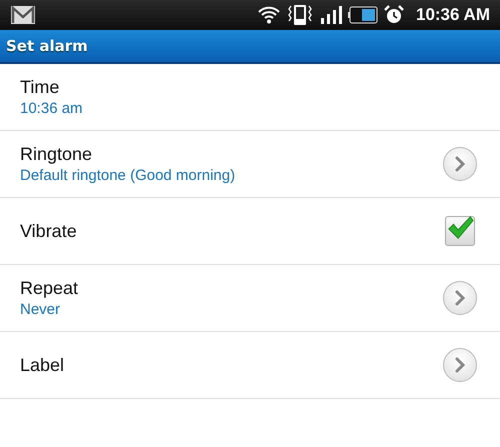 Image resolution: width=500 pixels, height=447 pixels. Describe the element at coordinates (300, 15) in the screenshot. I see `vibrate-icon` at that location.